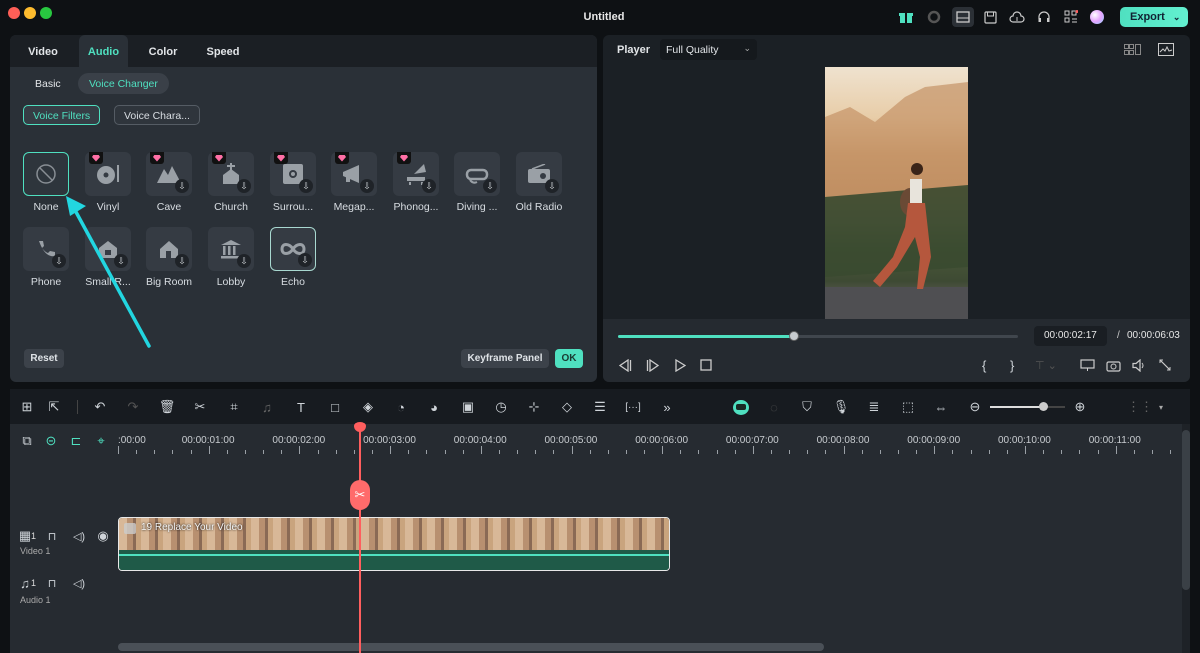 Image resolution: width=1200 pixels, height=653 pixels. What do you see at coordinates (360, 538) in the screenshot?
I see `playhead` at bounding box center [360, 538].